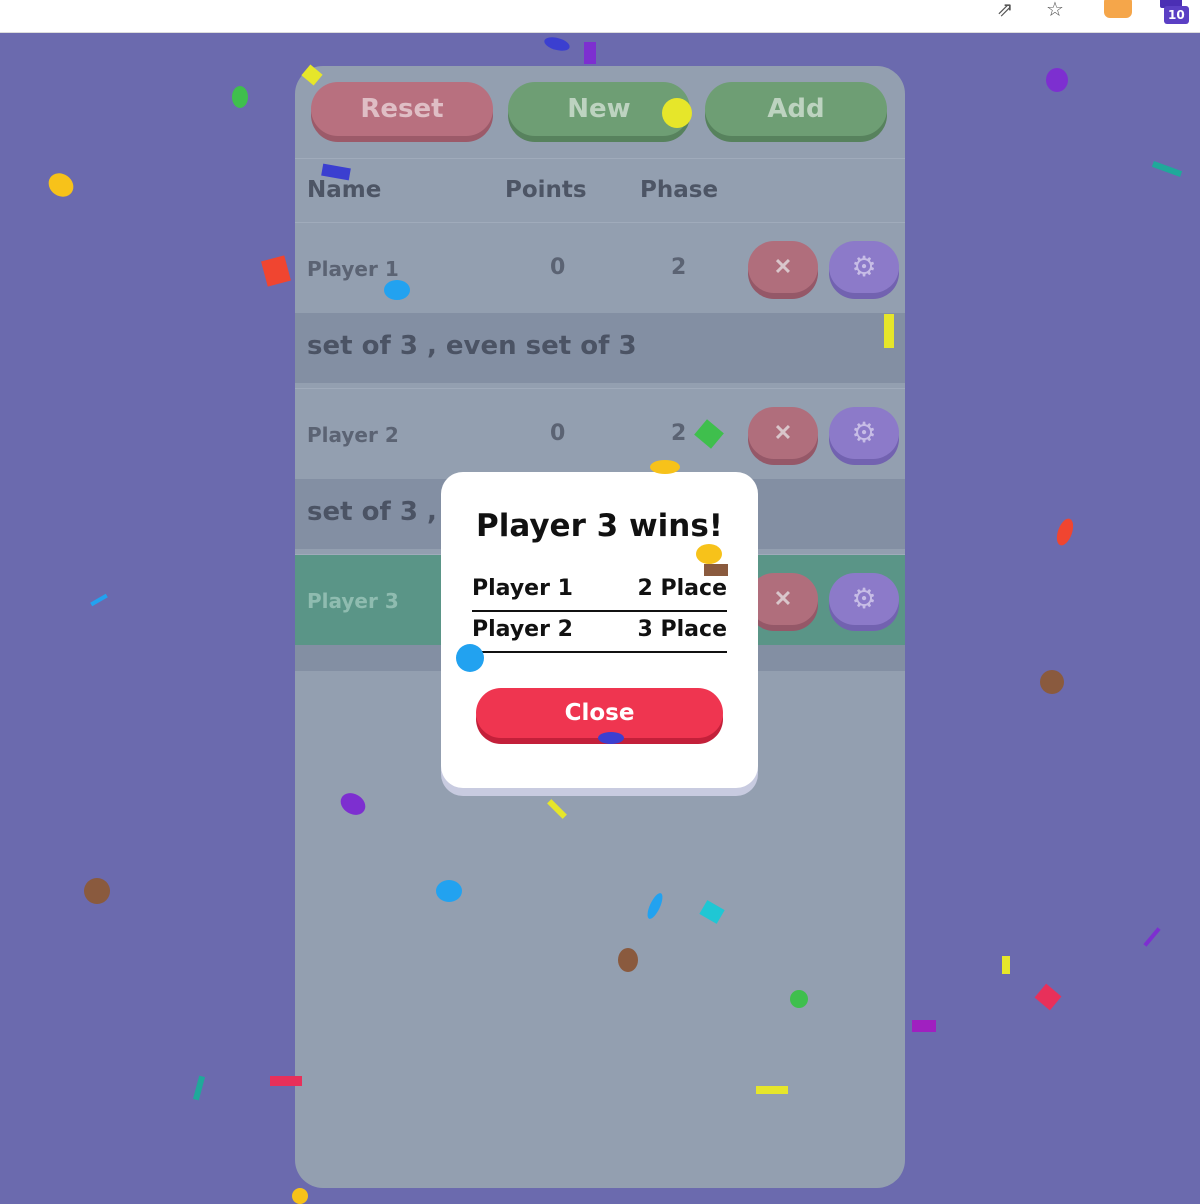  Describe the element at coordinates (679, 190) in the screenshot. I see `header-phase: Phase` at that location.